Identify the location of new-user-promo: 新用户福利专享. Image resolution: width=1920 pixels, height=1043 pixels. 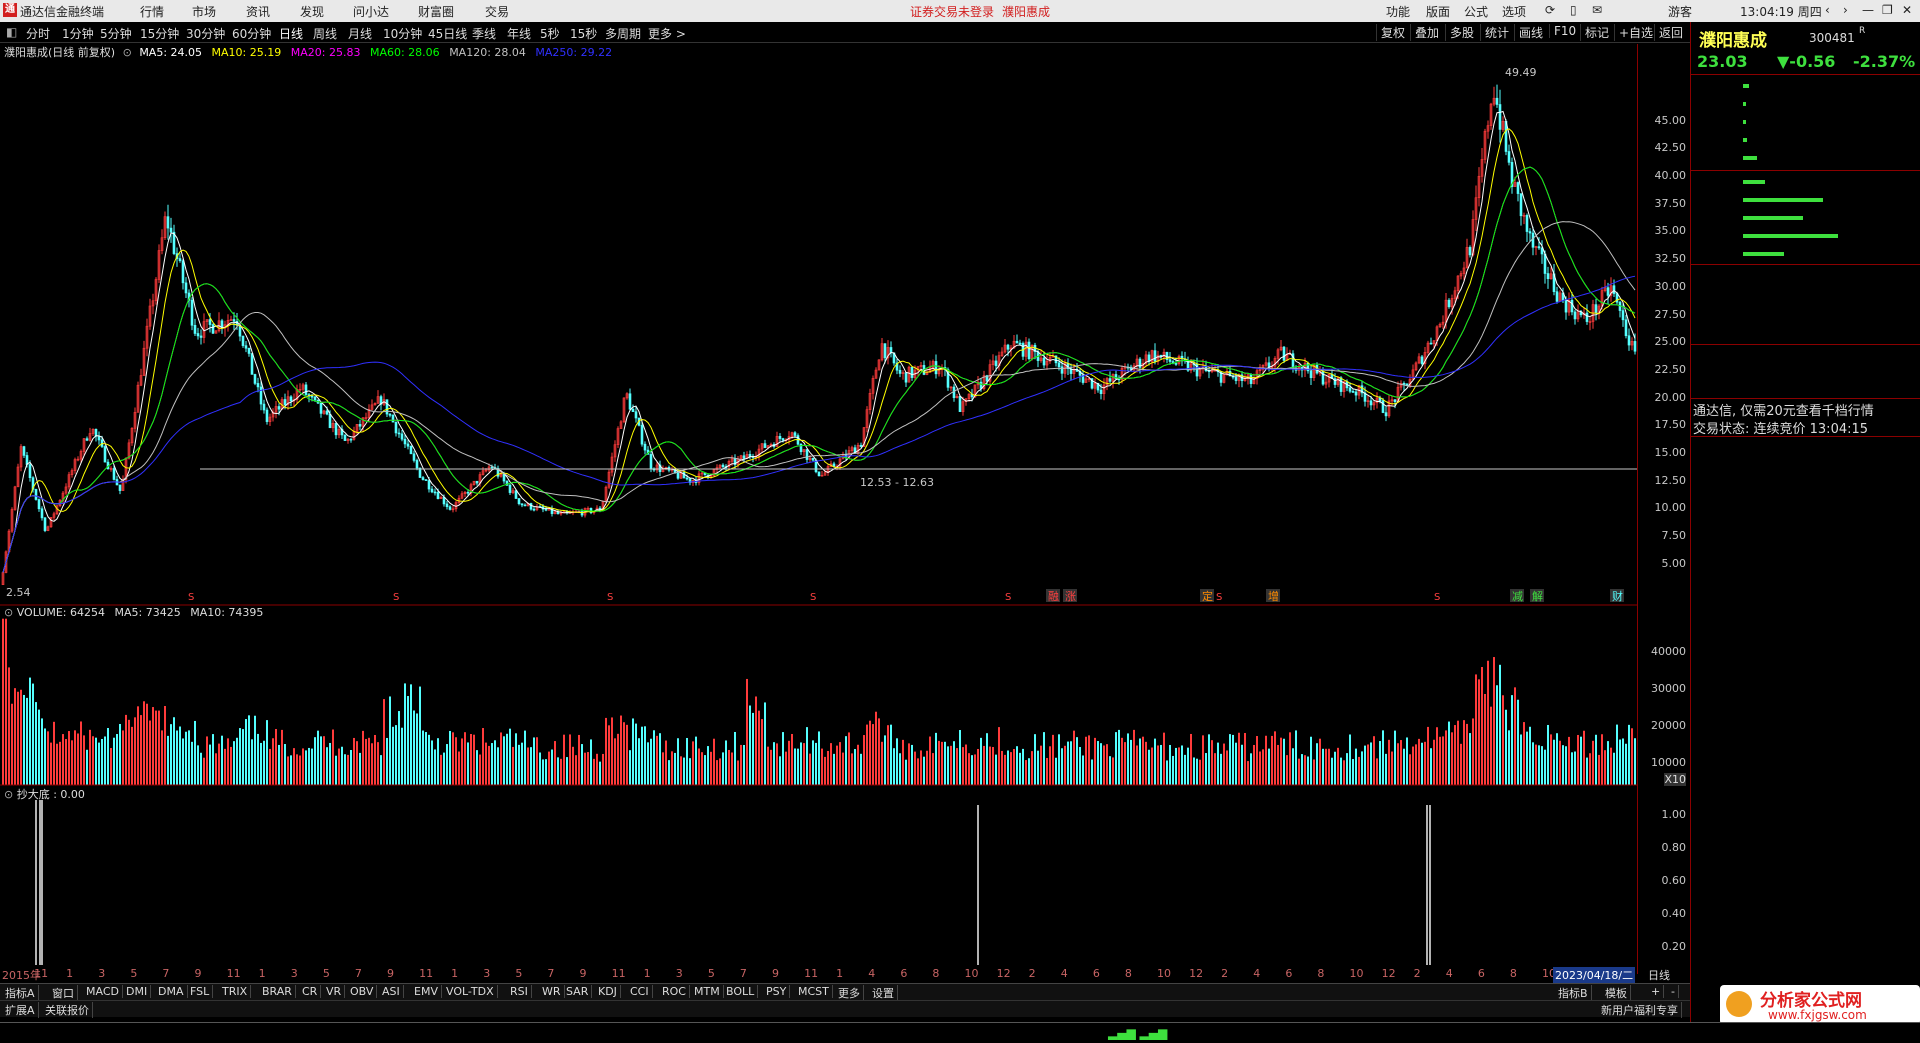
(1640, 1010).